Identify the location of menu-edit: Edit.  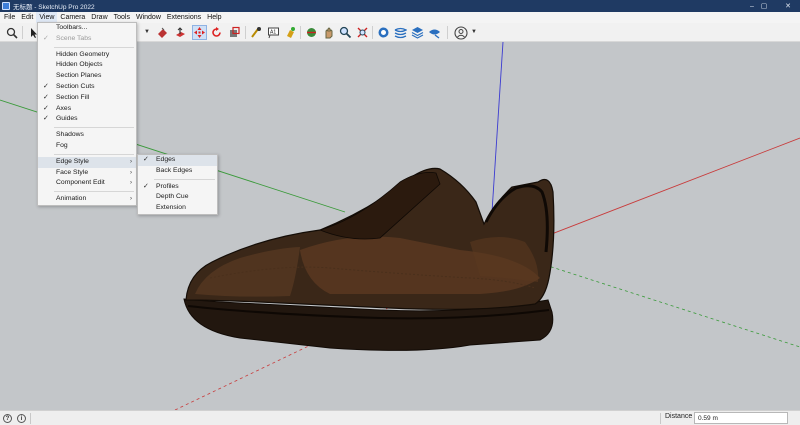
(27, 17).